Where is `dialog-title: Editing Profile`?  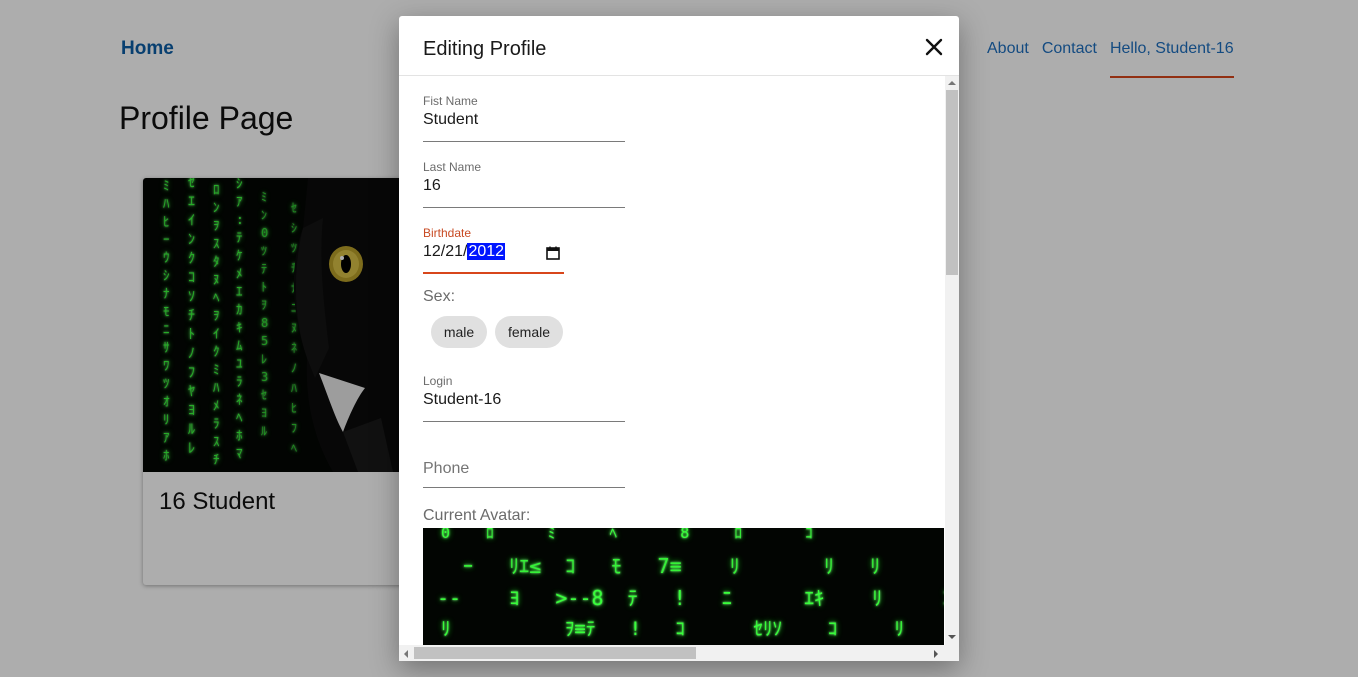 dialog-title: Editing Profile is located at coordinates (485, 49).